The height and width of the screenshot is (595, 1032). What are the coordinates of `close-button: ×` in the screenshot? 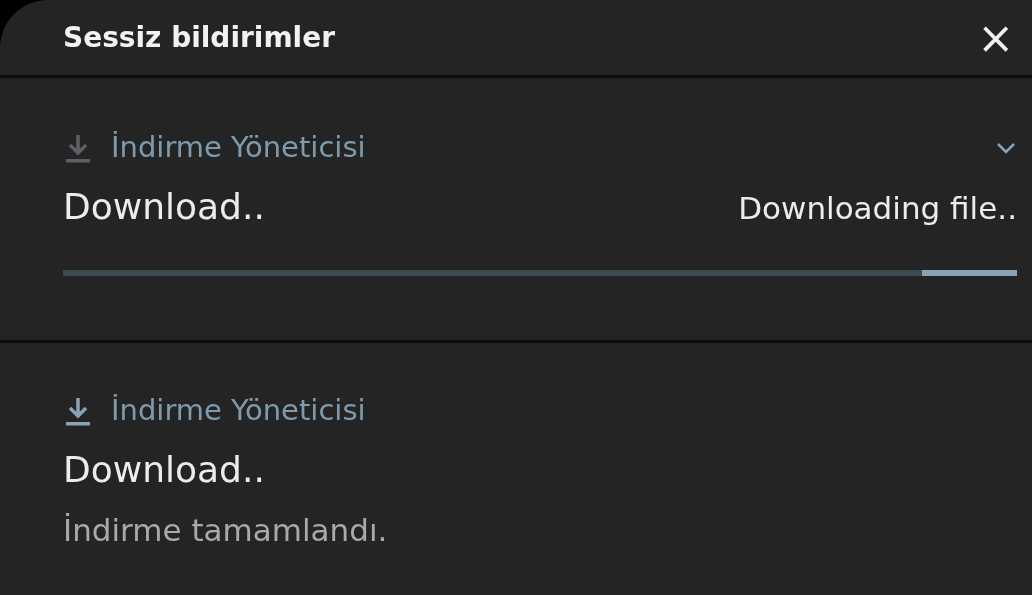 It's located at (995, 37).